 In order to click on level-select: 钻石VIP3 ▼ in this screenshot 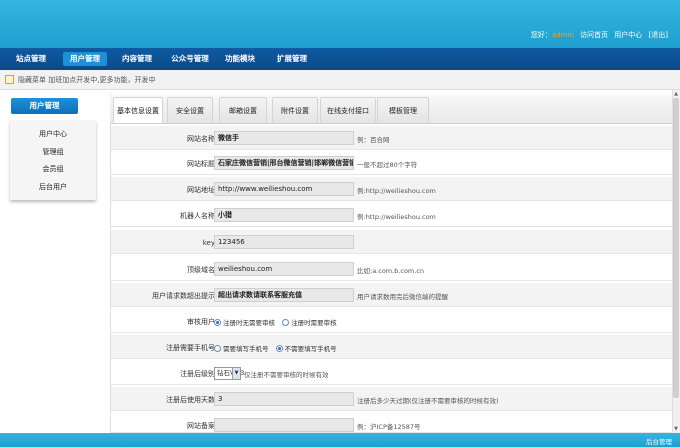, I will do `click(229, 373)`.